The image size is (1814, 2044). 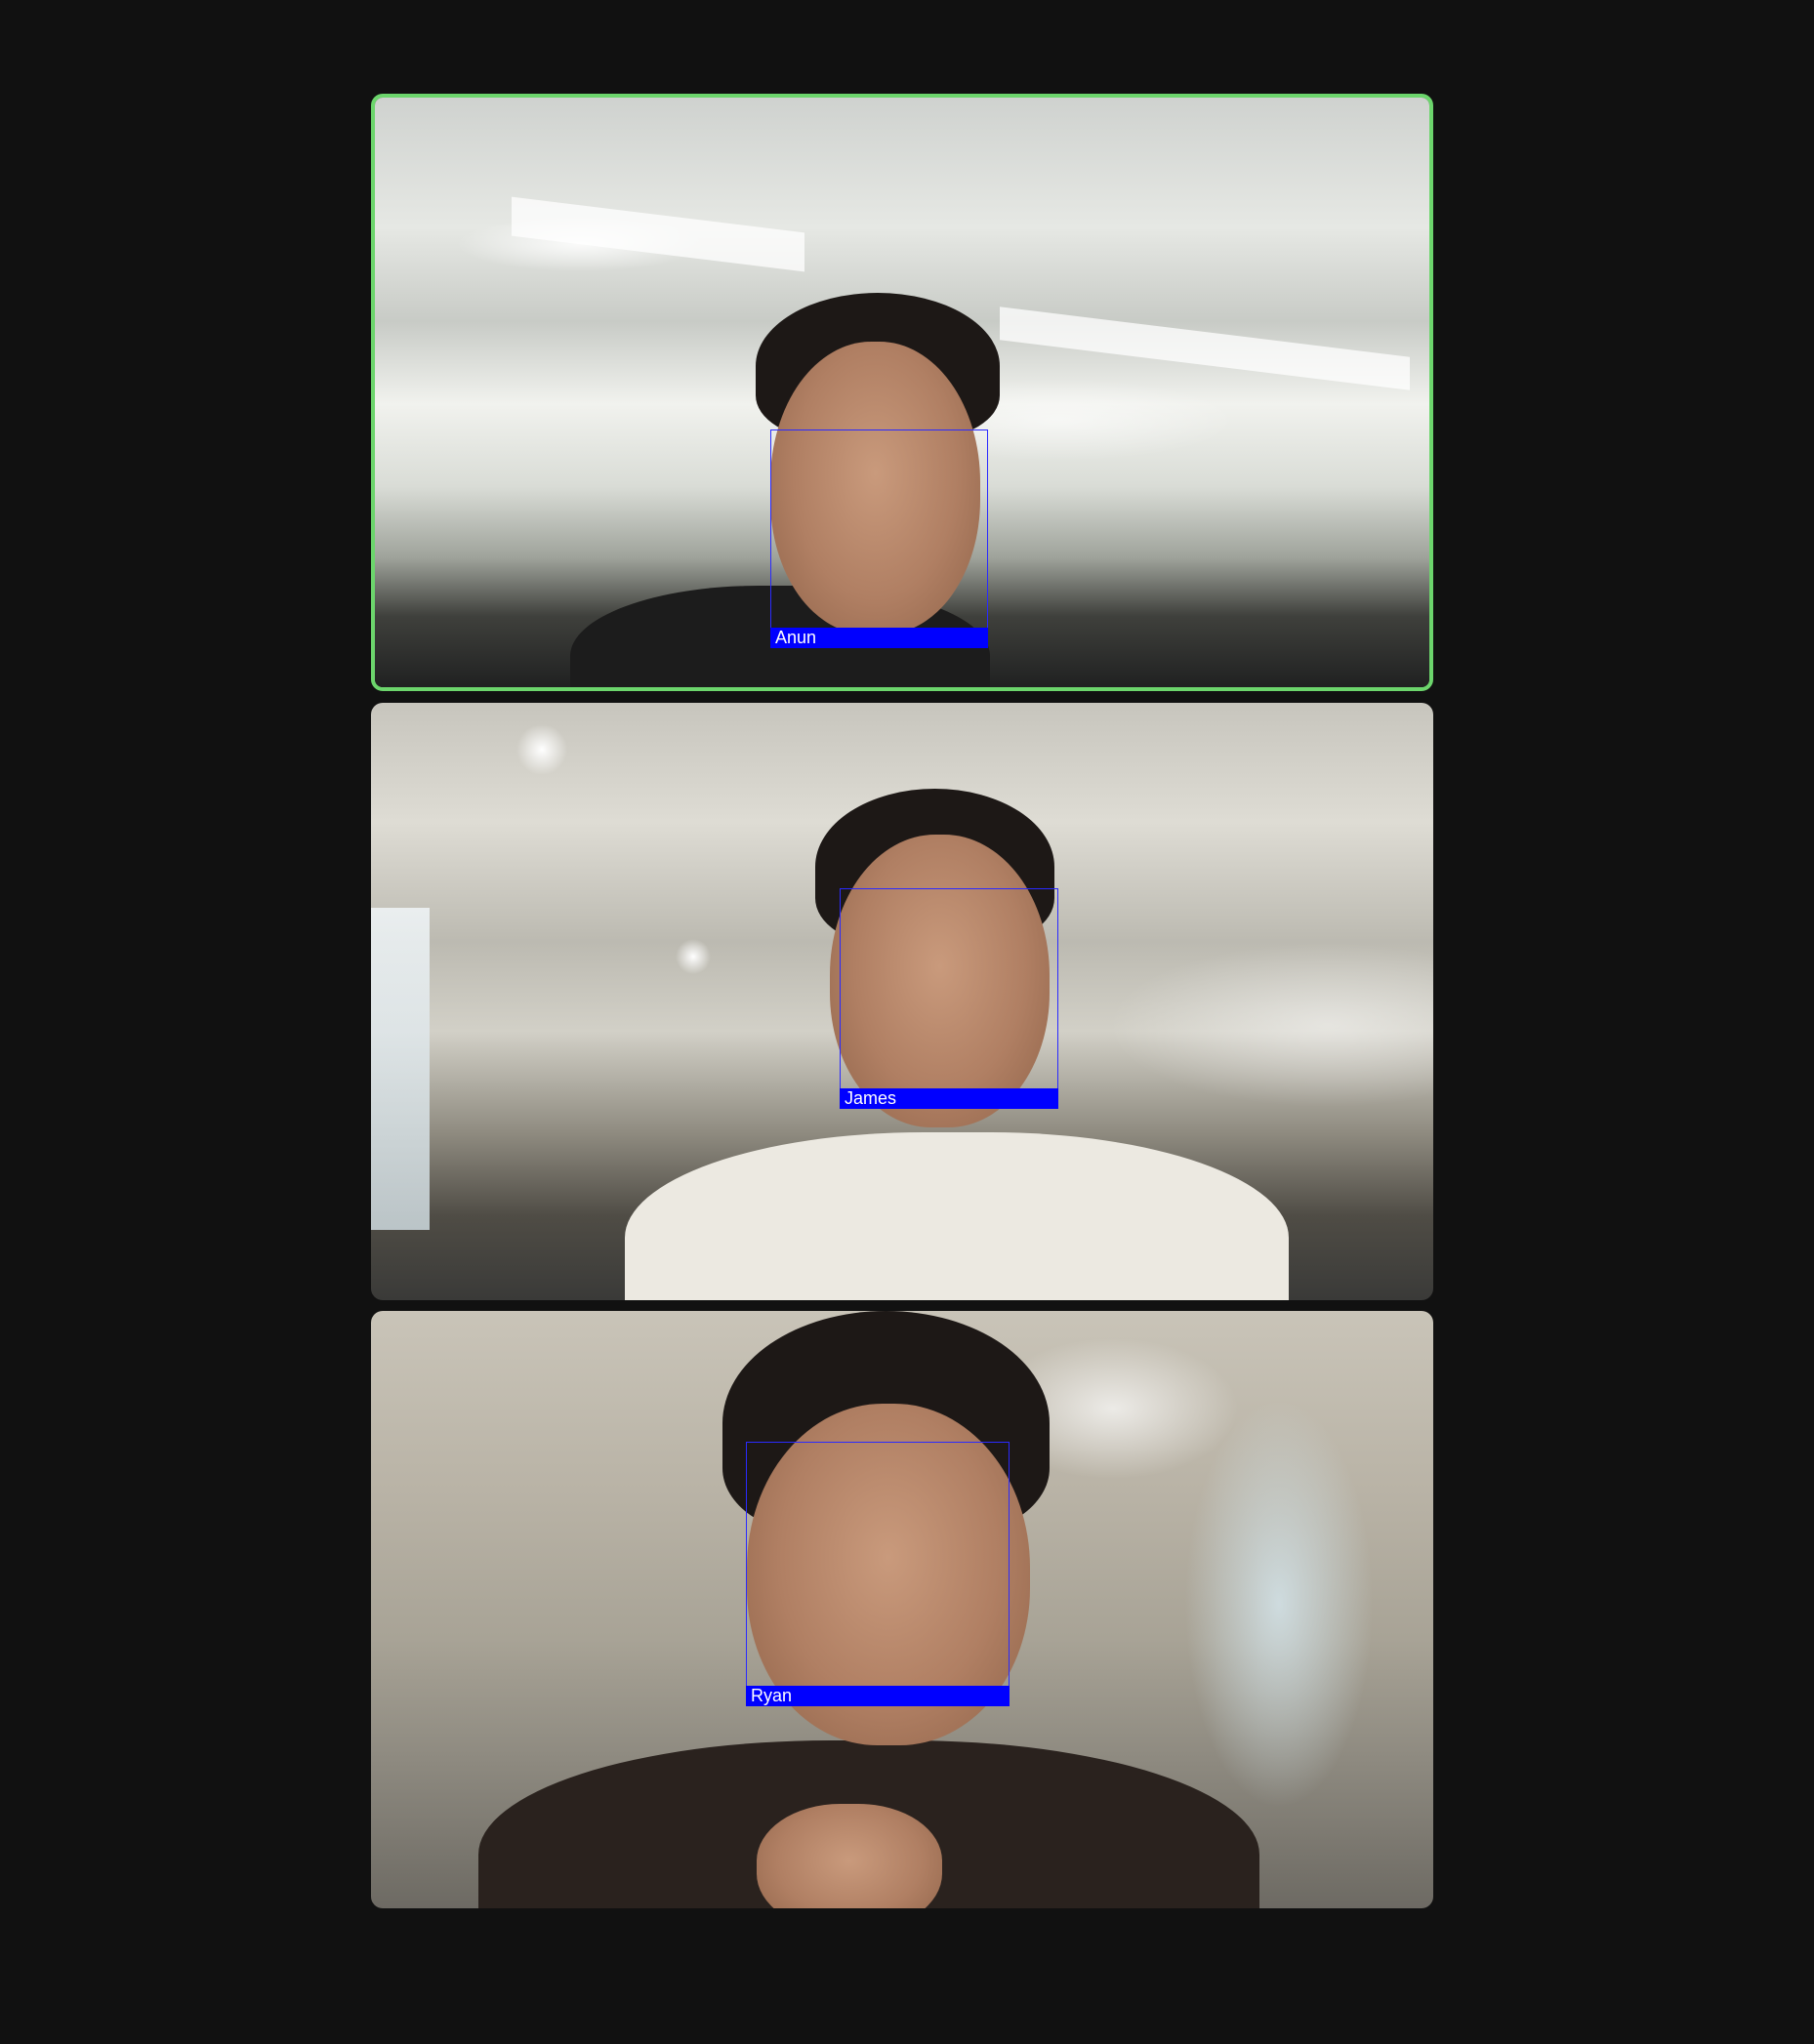 I want to click on shirt, so click(x=957, y=1216).